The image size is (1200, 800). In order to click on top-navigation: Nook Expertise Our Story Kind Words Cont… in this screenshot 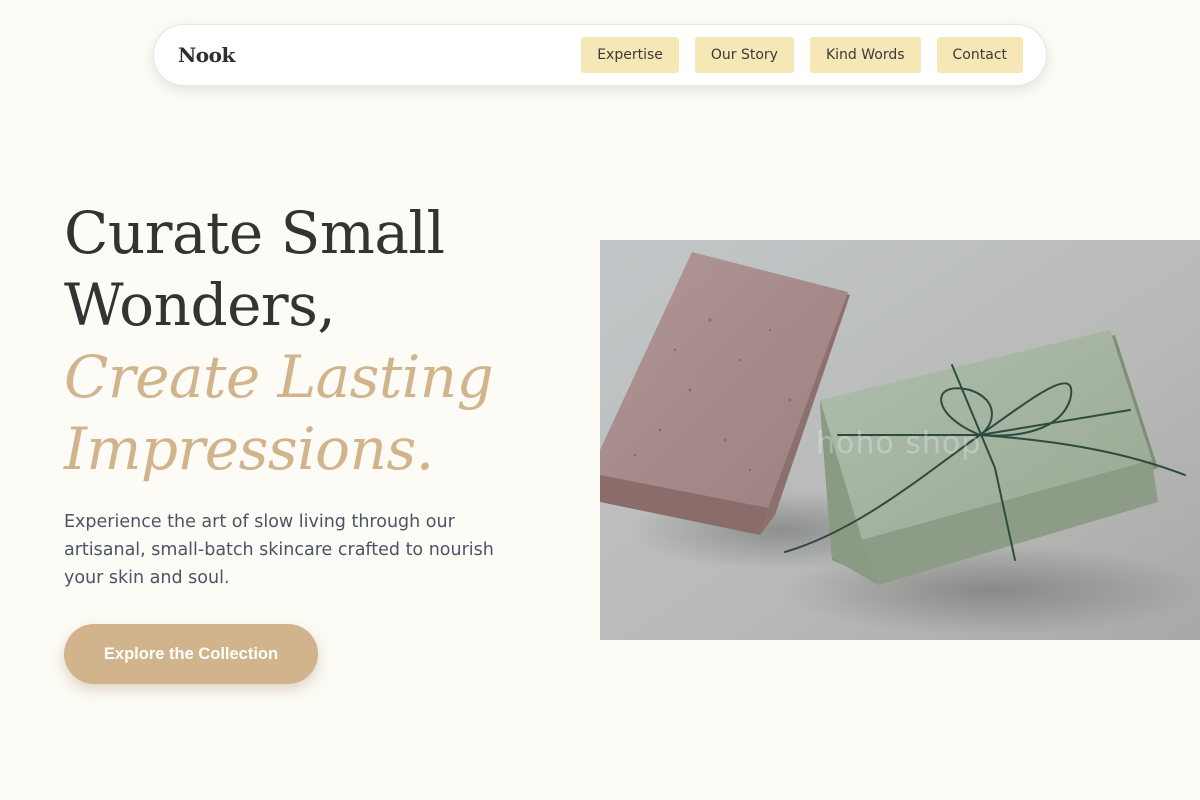, I will do `click(600, 55)`.